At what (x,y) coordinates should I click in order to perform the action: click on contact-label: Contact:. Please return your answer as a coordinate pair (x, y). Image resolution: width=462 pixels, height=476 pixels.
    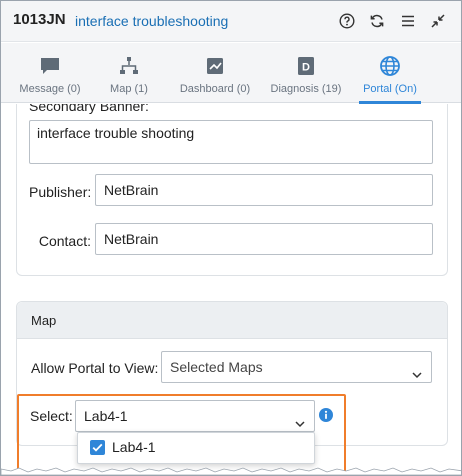
    Looking at the image, I should click on (64, 241).